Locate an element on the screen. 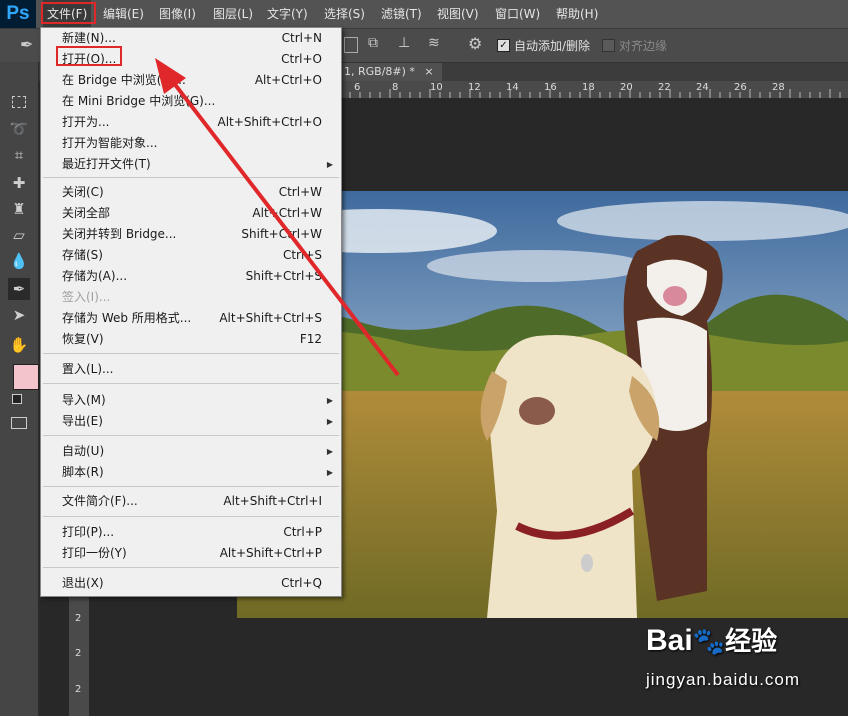 The image size is (848, 716). path-arrange-icon: ⧉ is located at coordinates (373, 43).